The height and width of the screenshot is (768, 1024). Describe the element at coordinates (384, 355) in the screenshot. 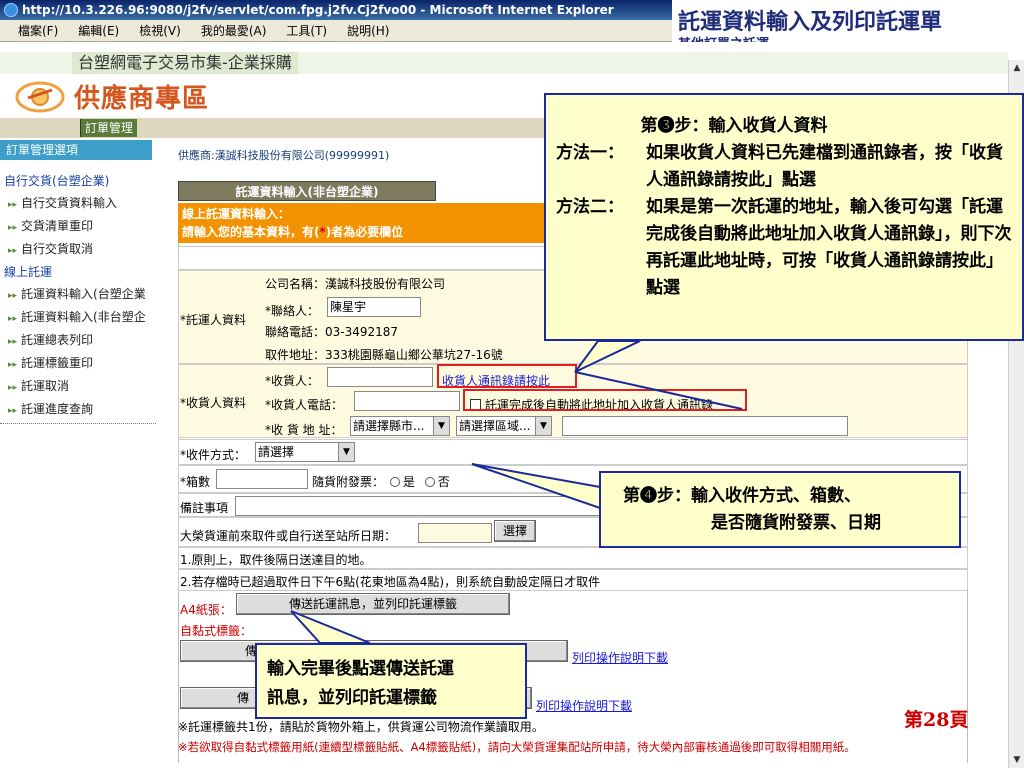

I see `pickup-address: 取件地址：333桃園縣龜山鄉公華坑27-16號` at that location.